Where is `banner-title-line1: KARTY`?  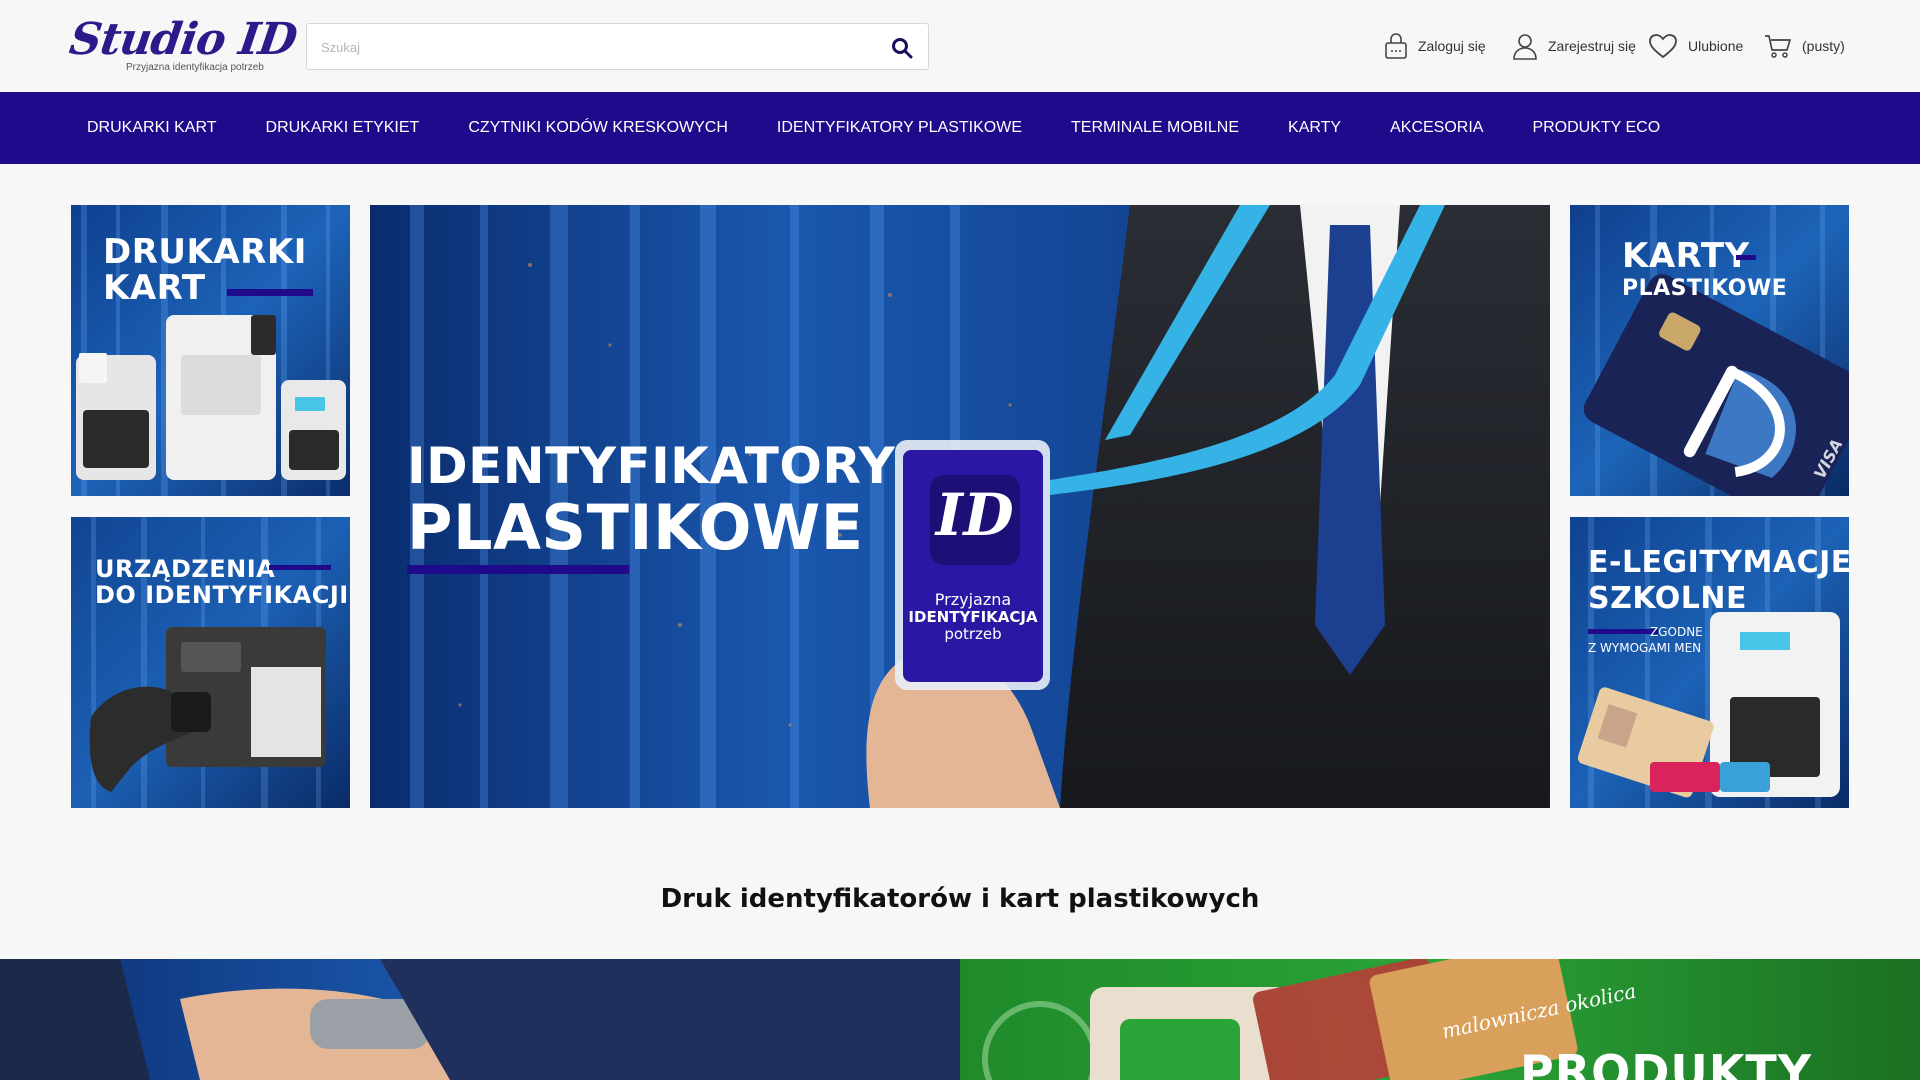
banner-title-line1: KARTY is located at coordinates (1686, 256).